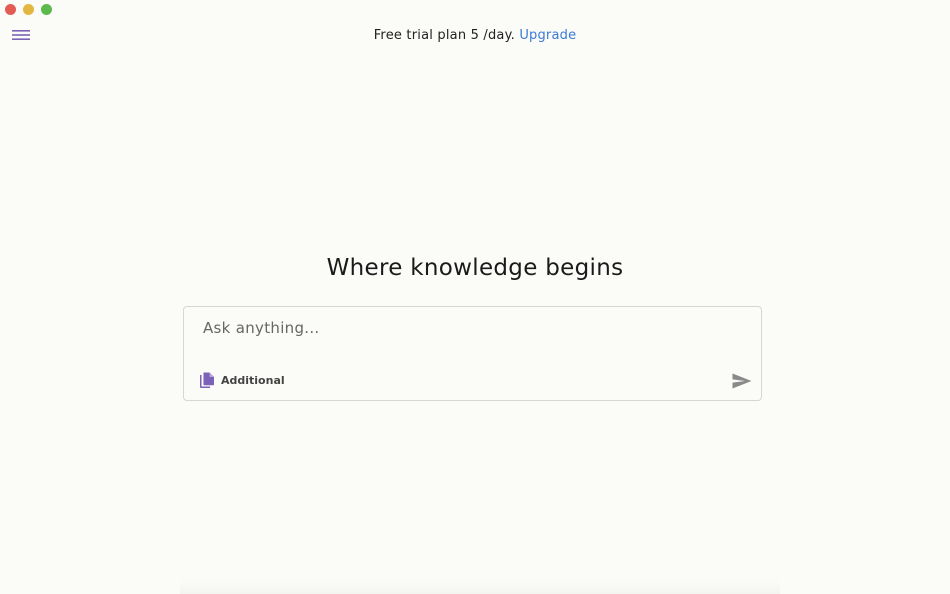 This screenshot has width=950, height=594. Describe the element at coordinates (472, 353) in the screenshot. I see `ask-box: Additional` at that location.